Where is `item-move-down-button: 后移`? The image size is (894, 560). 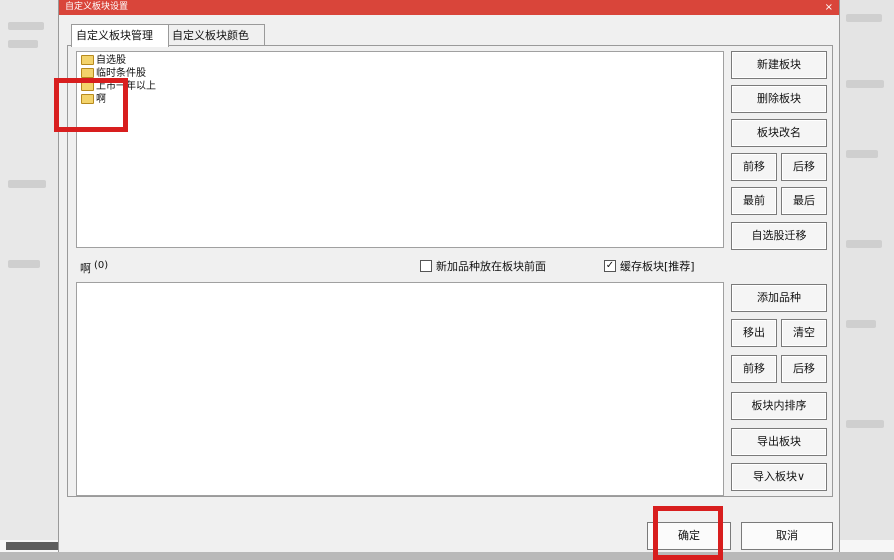
item-move-down-button: 后移 is located at coordinates (804, 369).